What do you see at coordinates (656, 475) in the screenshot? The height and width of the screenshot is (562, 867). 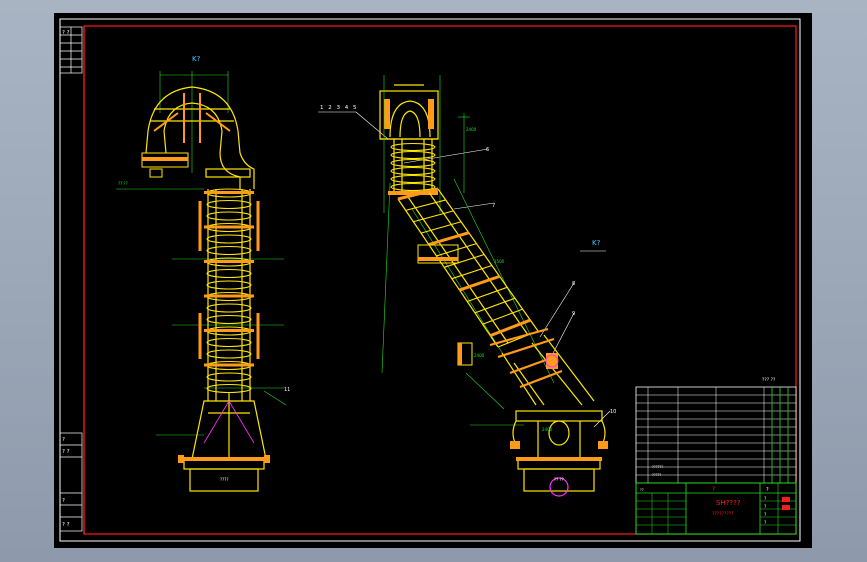 I see `parts-note-2: ?????` at bounding box center [656, 475].